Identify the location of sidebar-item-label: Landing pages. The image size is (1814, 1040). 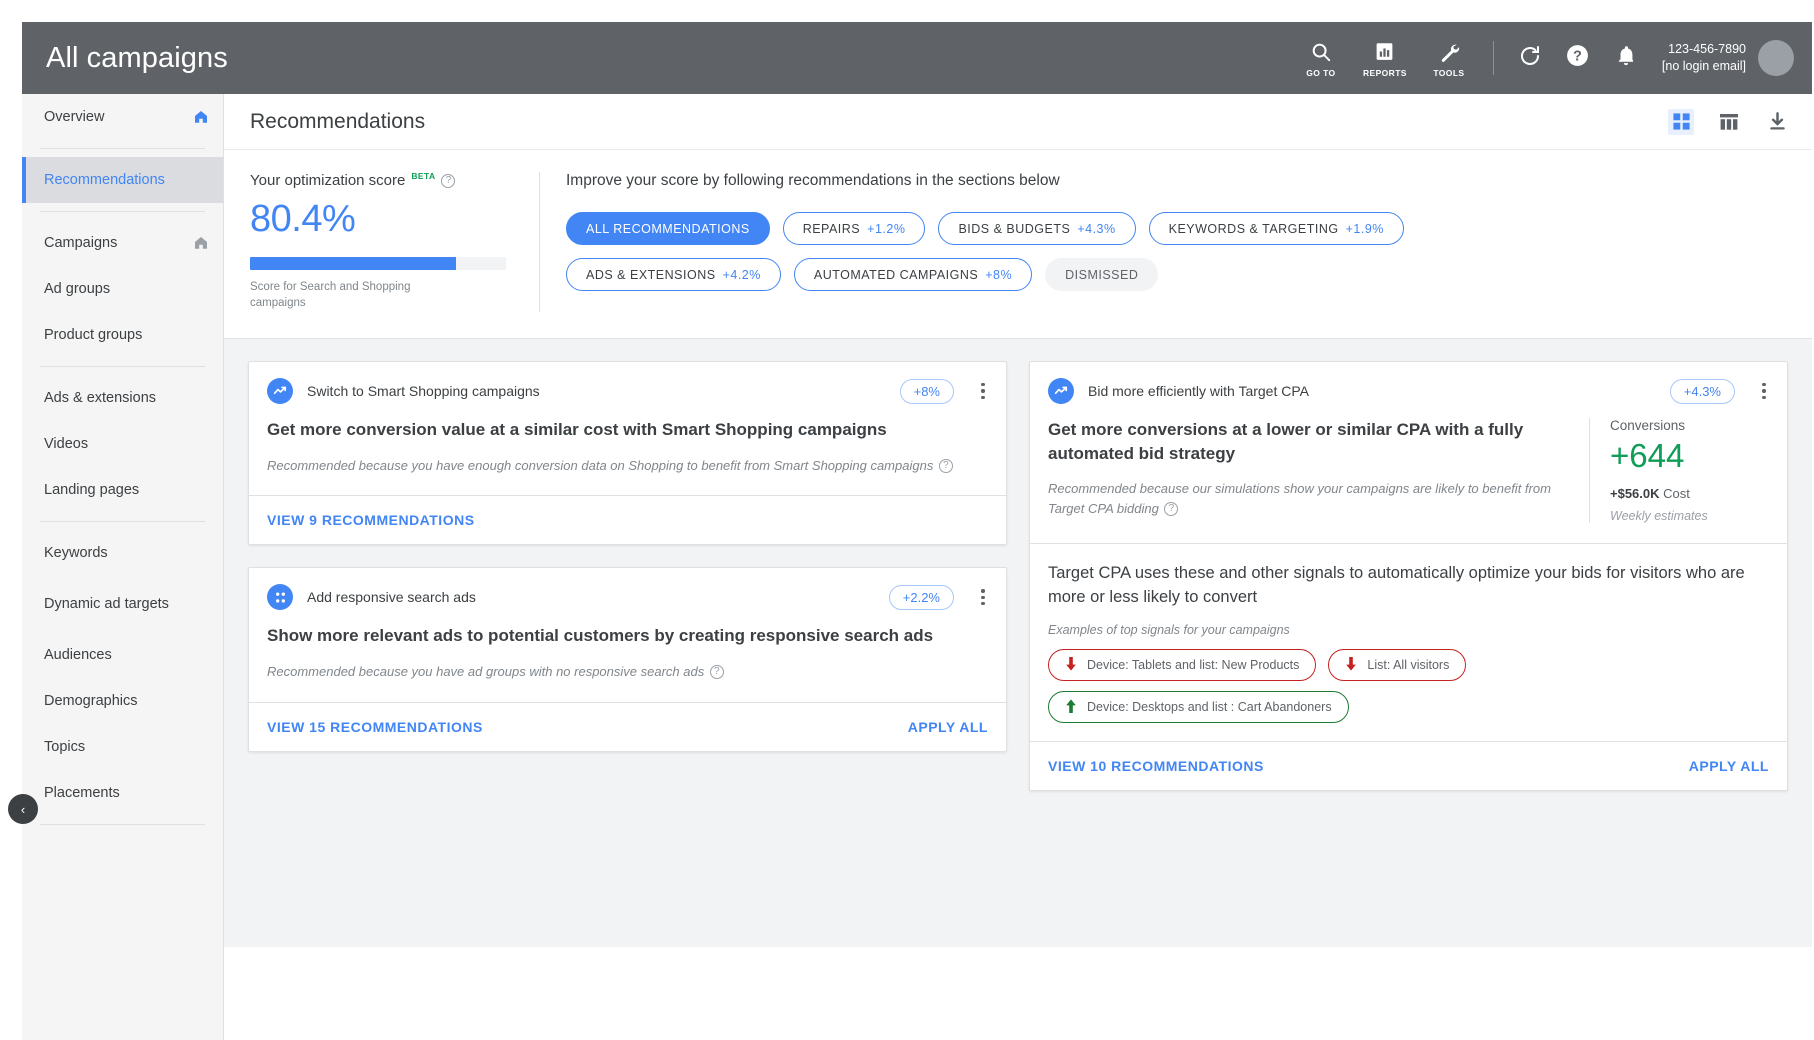
(92, 489).